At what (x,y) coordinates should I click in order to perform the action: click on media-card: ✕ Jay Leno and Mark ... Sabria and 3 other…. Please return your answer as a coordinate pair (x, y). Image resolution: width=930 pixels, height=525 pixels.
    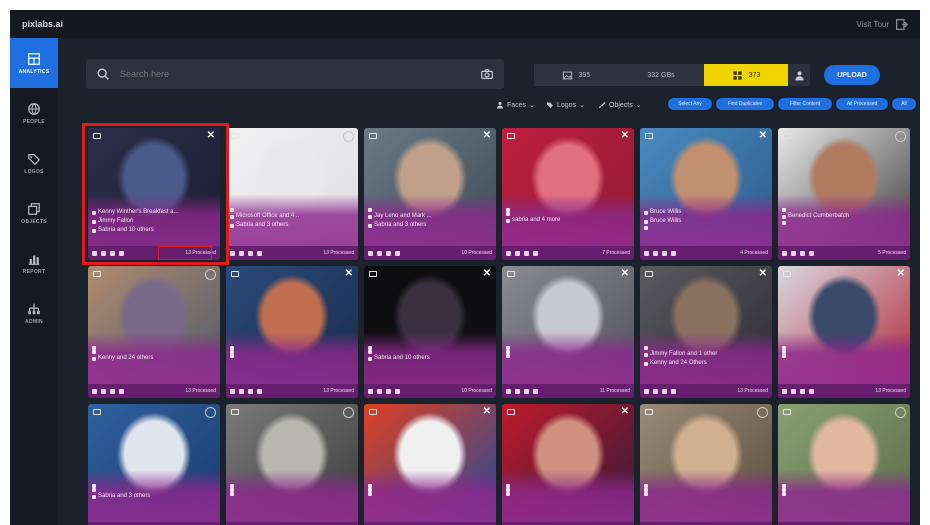
    Looking at the image, I should click on (430, 194).